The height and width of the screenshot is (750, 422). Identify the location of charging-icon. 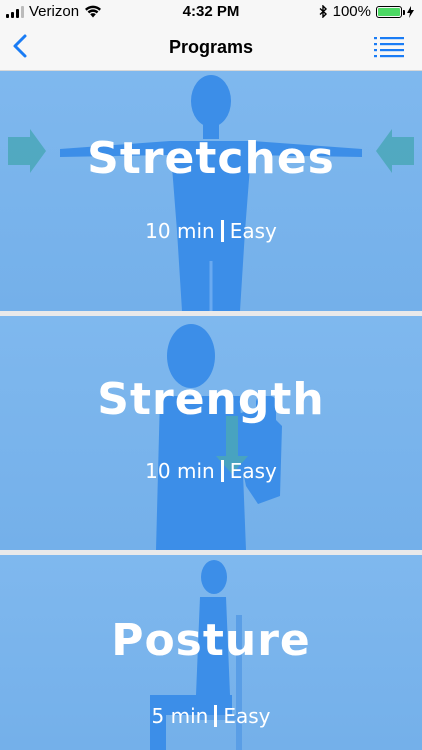
(410, 11).